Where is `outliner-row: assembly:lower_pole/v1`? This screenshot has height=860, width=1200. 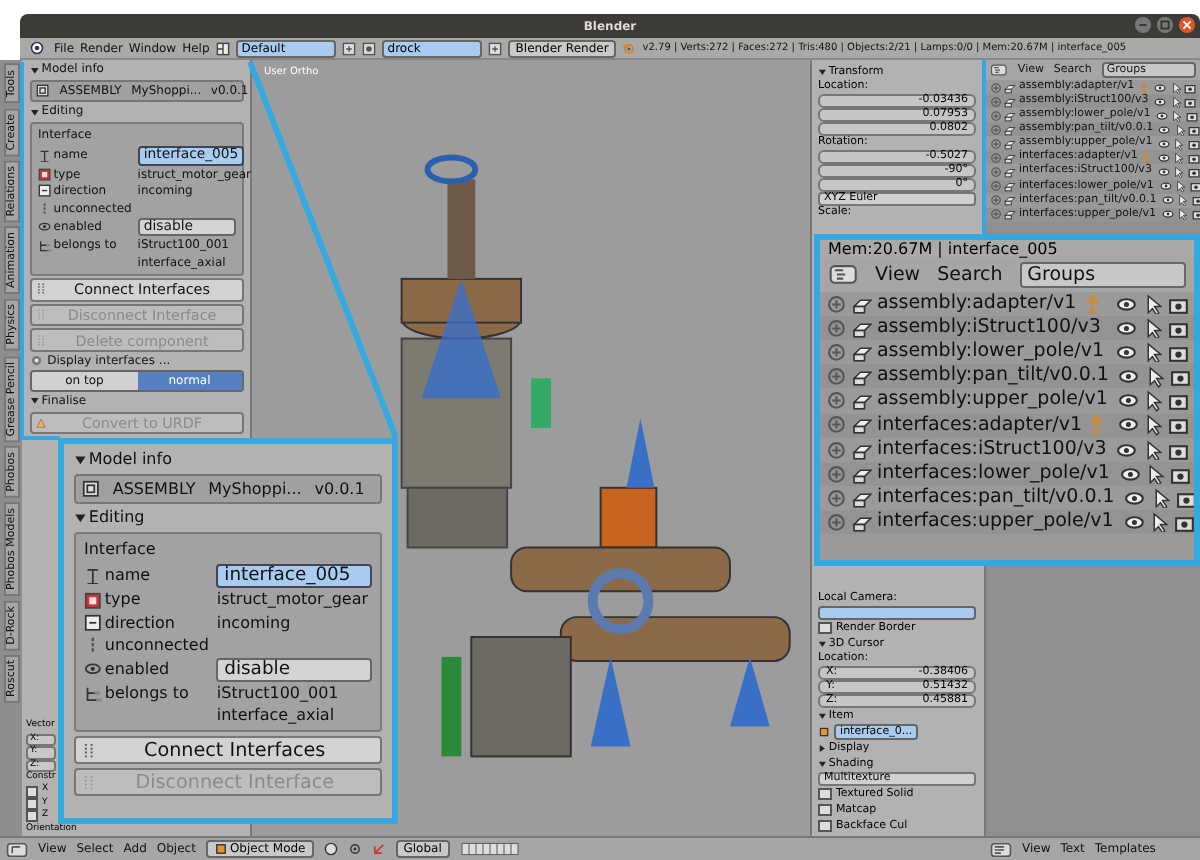 outliner-row: assembly:lower_pole/v1 is located at coordinates (1007, 352).